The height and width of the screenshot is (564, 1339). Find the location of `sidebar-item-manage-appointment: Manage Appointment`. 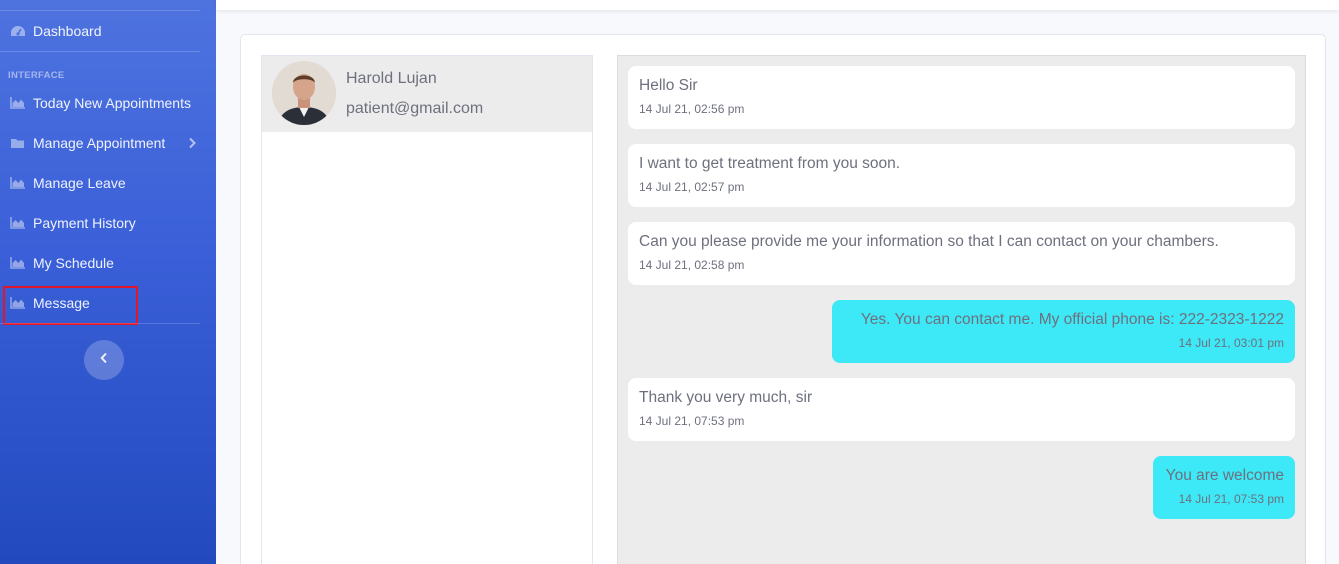

sidebar-item-manage-appointment: Manage Appointment is located at coordinates (100, 143).